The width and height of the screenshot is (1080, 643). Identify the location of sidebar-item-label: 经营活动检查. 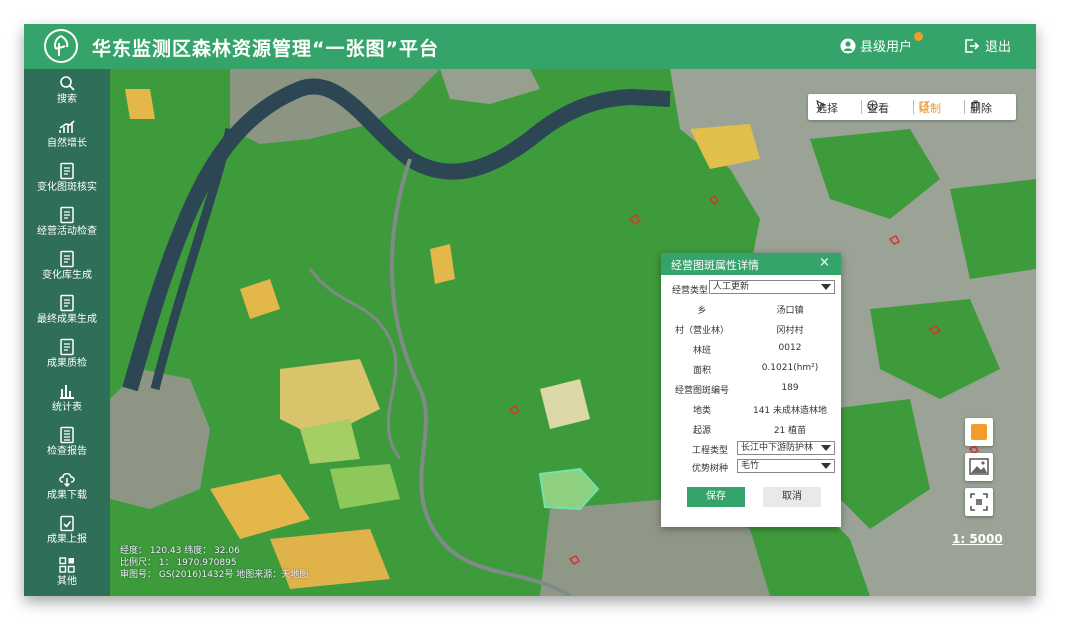
(67, 231).